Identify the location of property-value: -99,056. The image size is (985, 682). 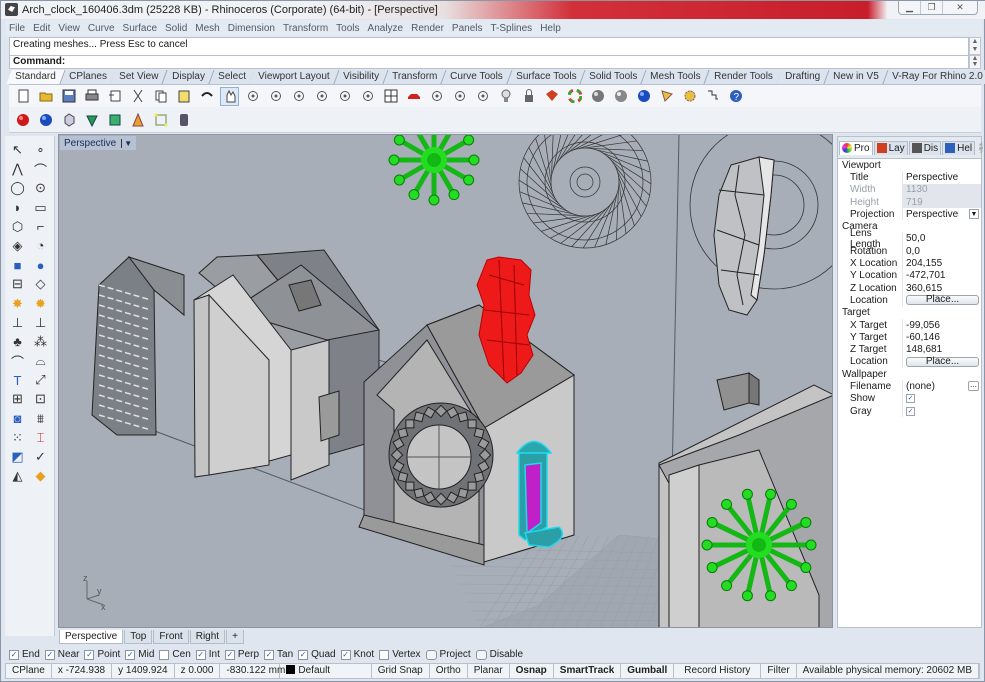
(923, 325).